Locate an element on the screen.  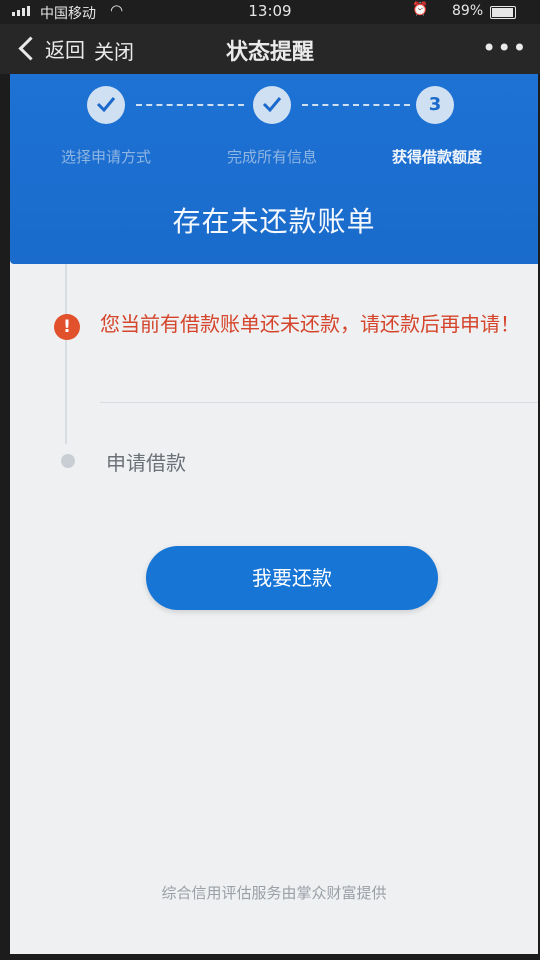
footer-note: 综合信用评估服务由掌众财富提供 is located at coordinates (274, 893).